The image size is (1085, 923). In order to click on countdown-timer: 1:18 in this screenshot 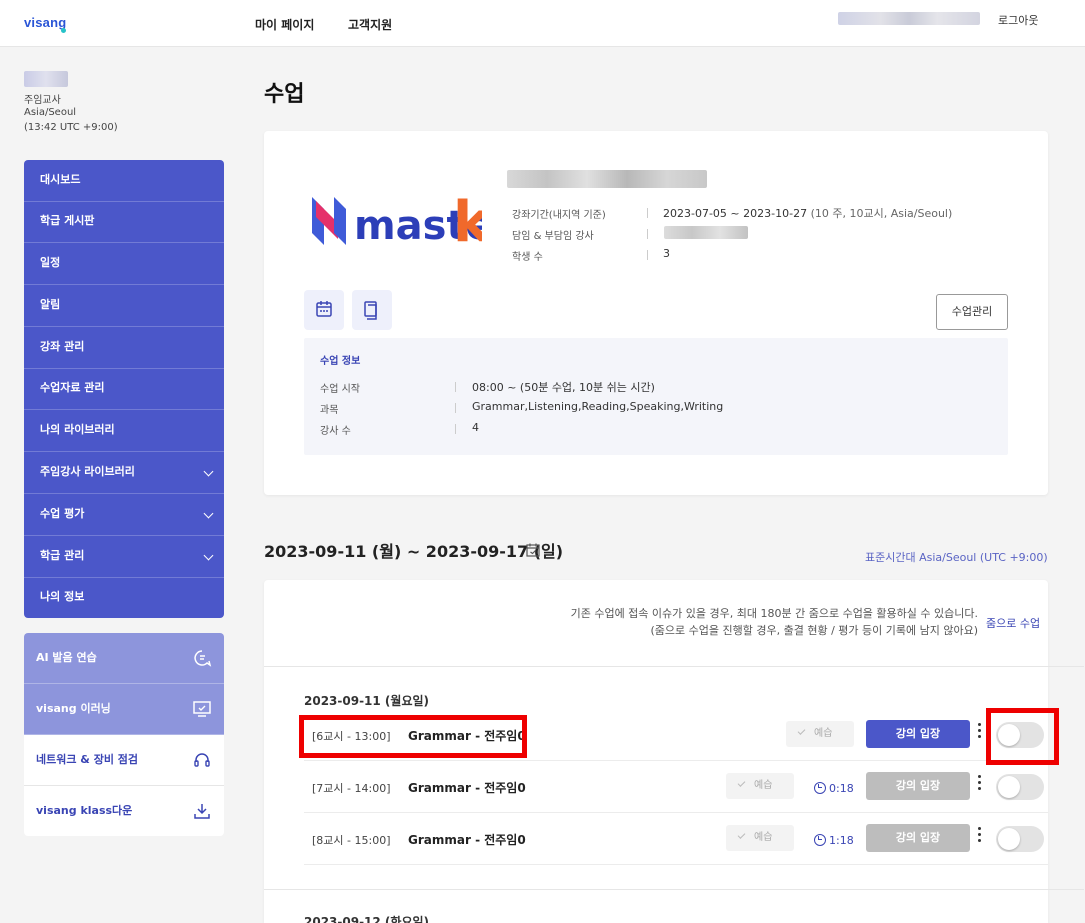, I will do `click(834, 840)`.